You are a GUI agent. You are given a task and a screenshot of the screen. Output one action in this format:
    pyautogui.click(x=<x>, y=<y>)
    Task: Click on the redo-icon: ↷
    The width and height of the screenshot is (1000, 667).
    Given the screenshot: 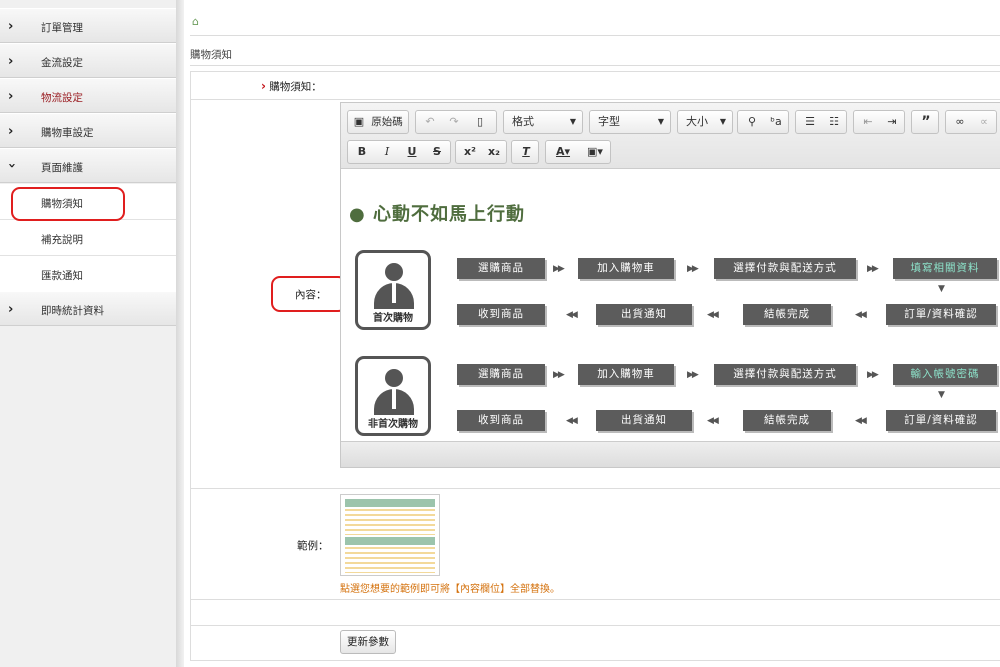 What is the action you would take?
    pyautogui.click(x=454, y=122)
    